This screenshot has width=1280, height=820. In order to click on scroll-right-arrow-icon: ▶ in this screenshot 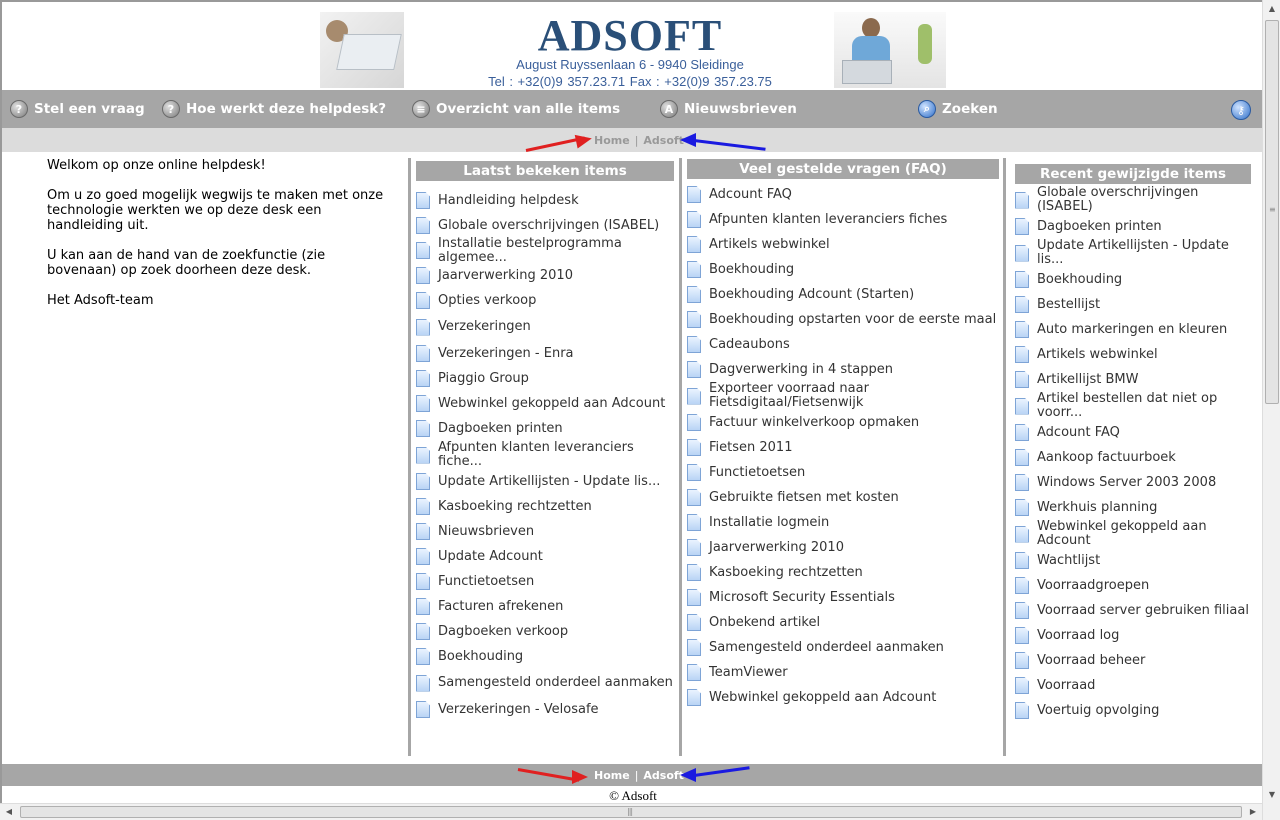, I will do `click(1253, 812)`.